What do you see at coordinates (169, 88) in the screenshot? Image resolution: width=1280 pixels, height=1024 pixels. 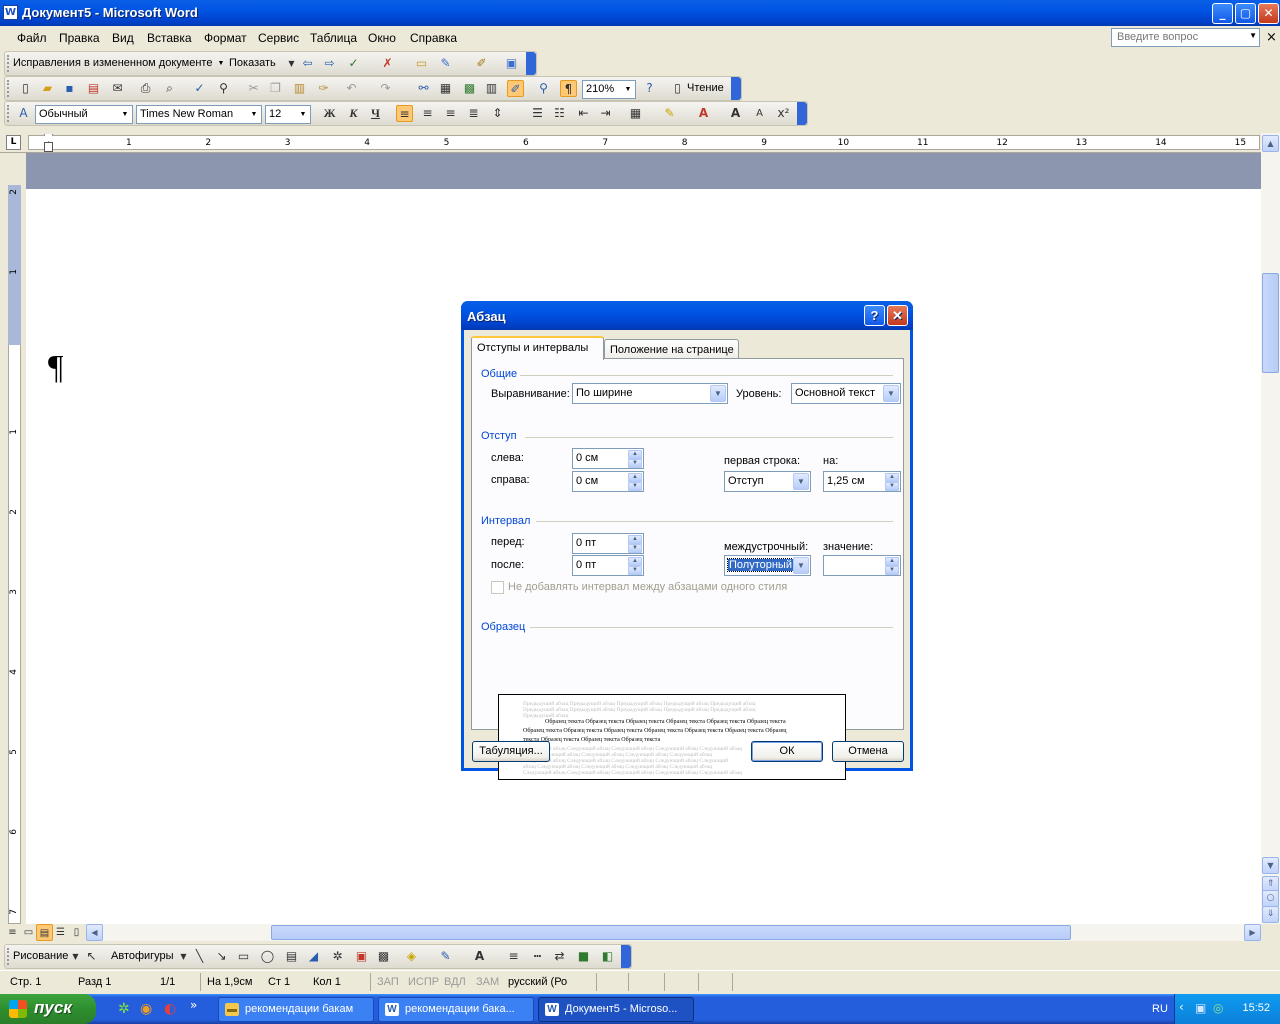 I see `print-preview-icon: ⌕` at bounding box center [169, 88].